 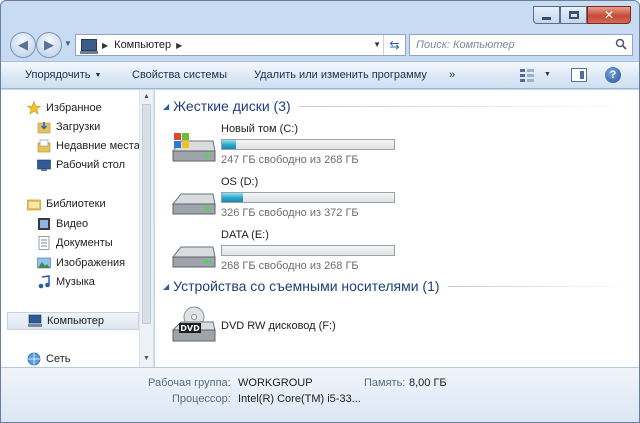 What do you see at coordinates (23, 45) in the screenshot?
I see `back-button: ◀` at bounding box center [23, 45].